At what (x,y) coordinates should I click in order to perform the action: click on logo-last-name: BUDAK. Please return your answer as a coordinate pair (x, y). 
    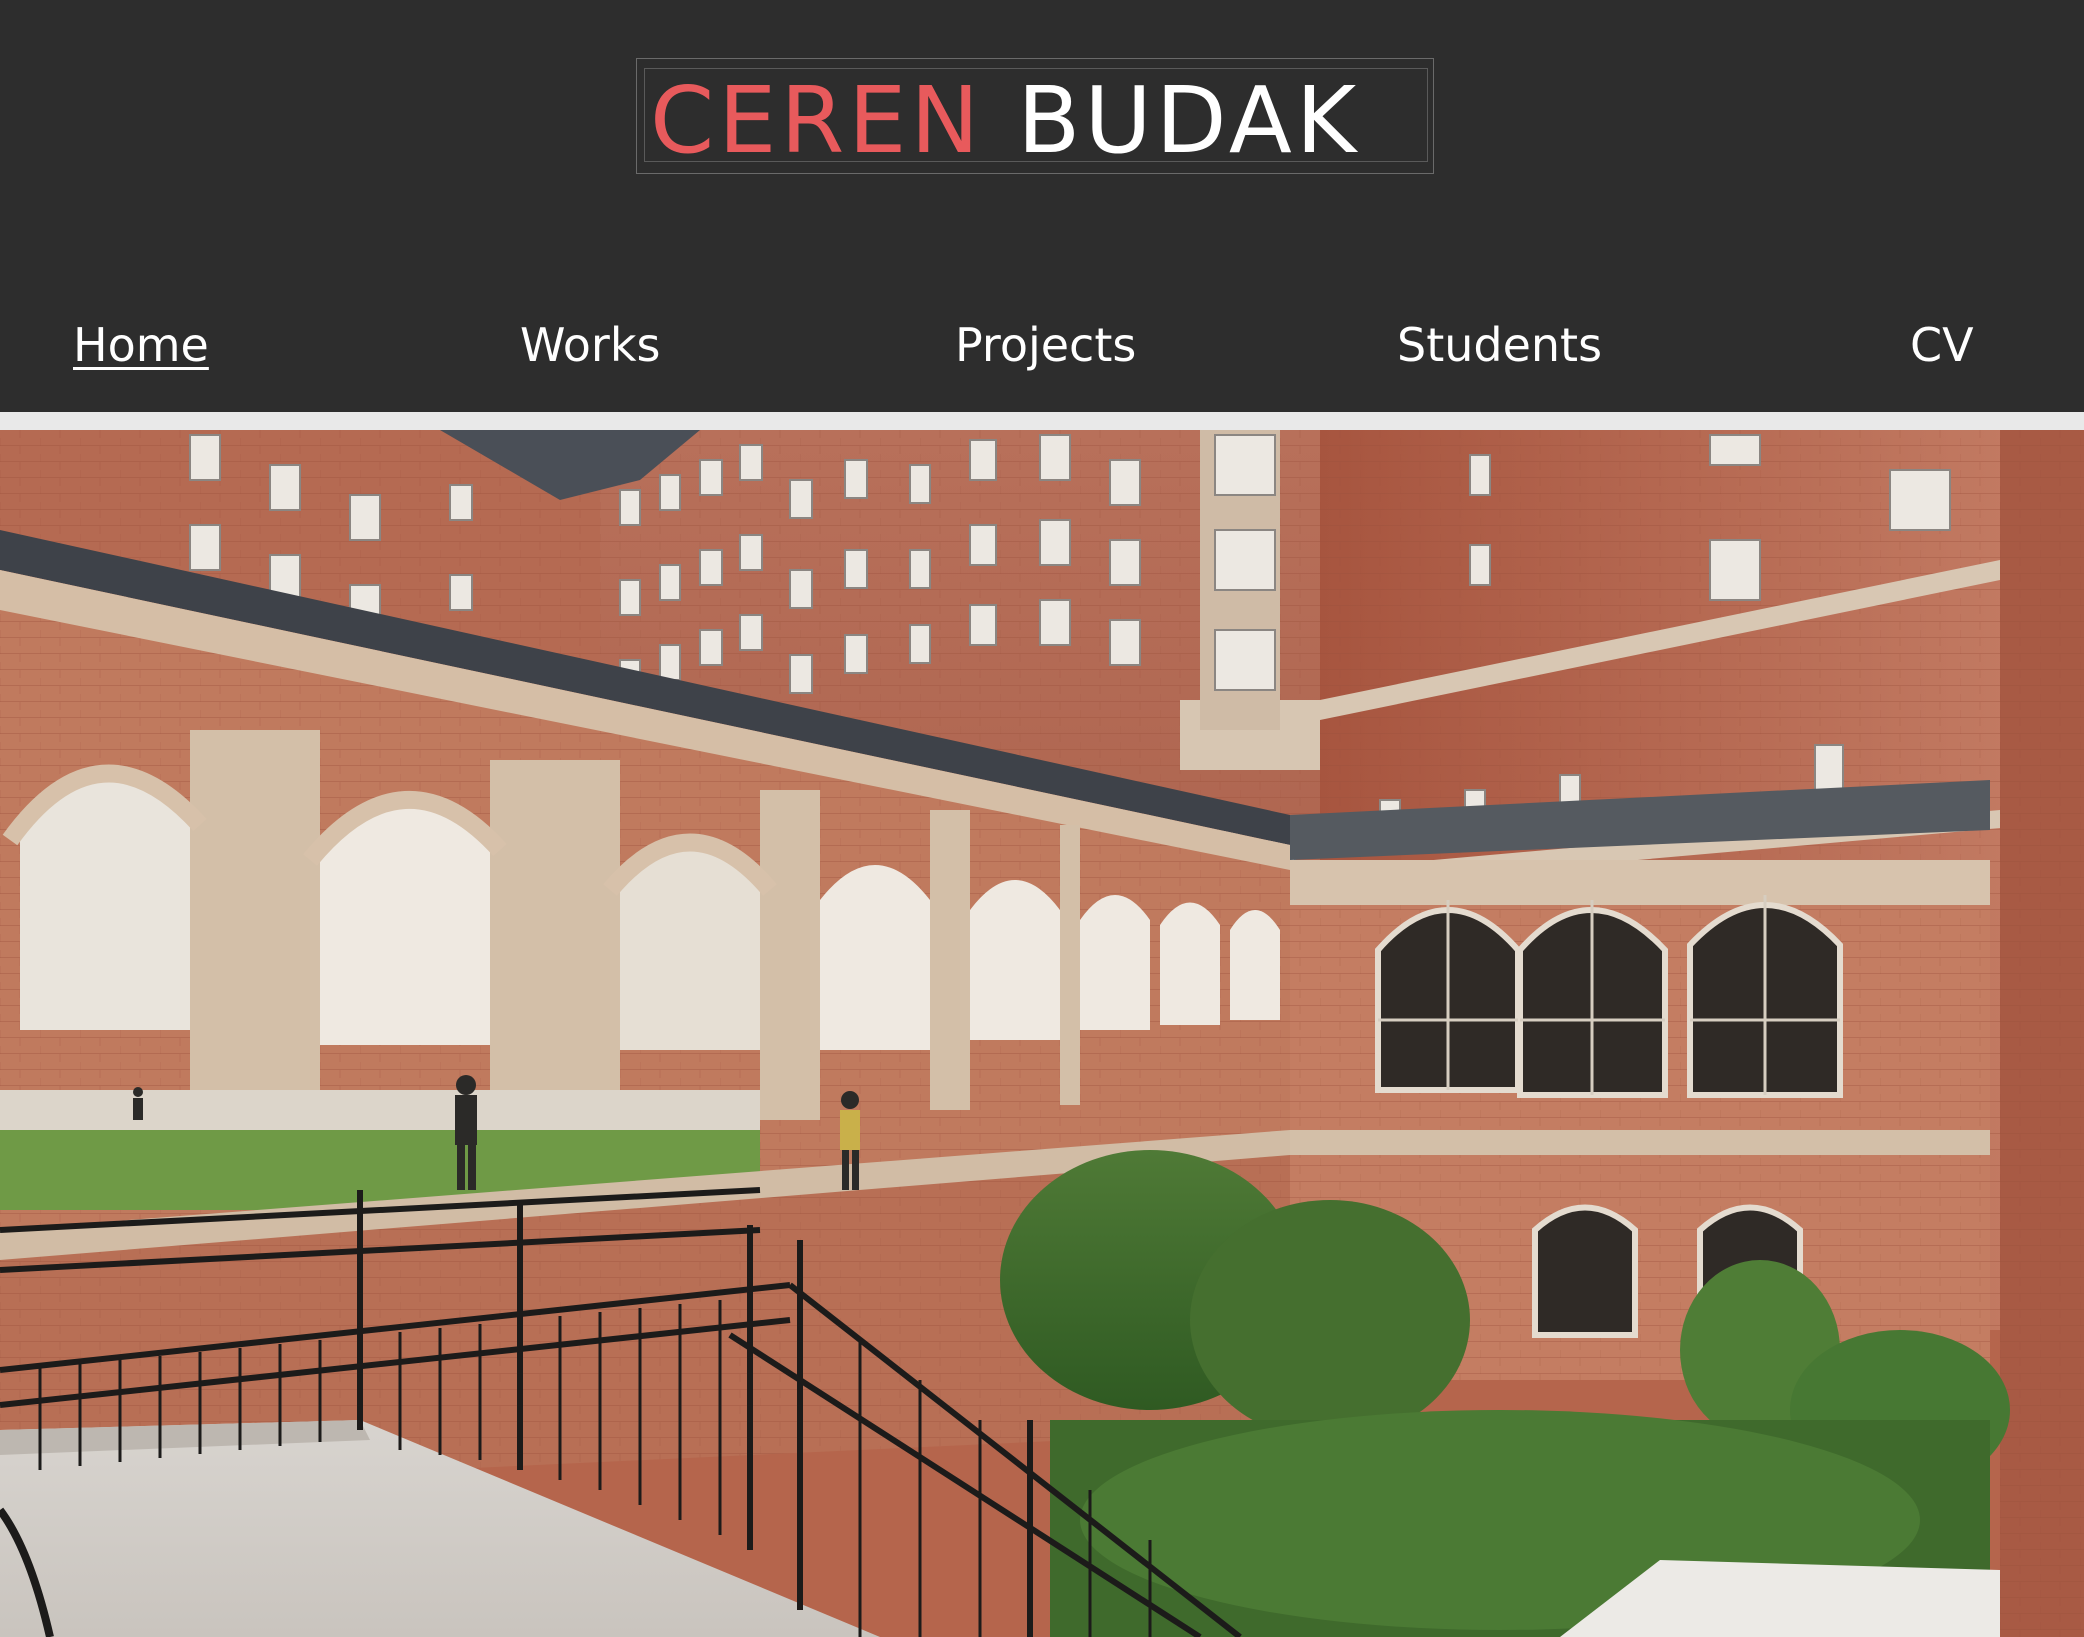
    Looking at the image, I should click on (1189, 120).